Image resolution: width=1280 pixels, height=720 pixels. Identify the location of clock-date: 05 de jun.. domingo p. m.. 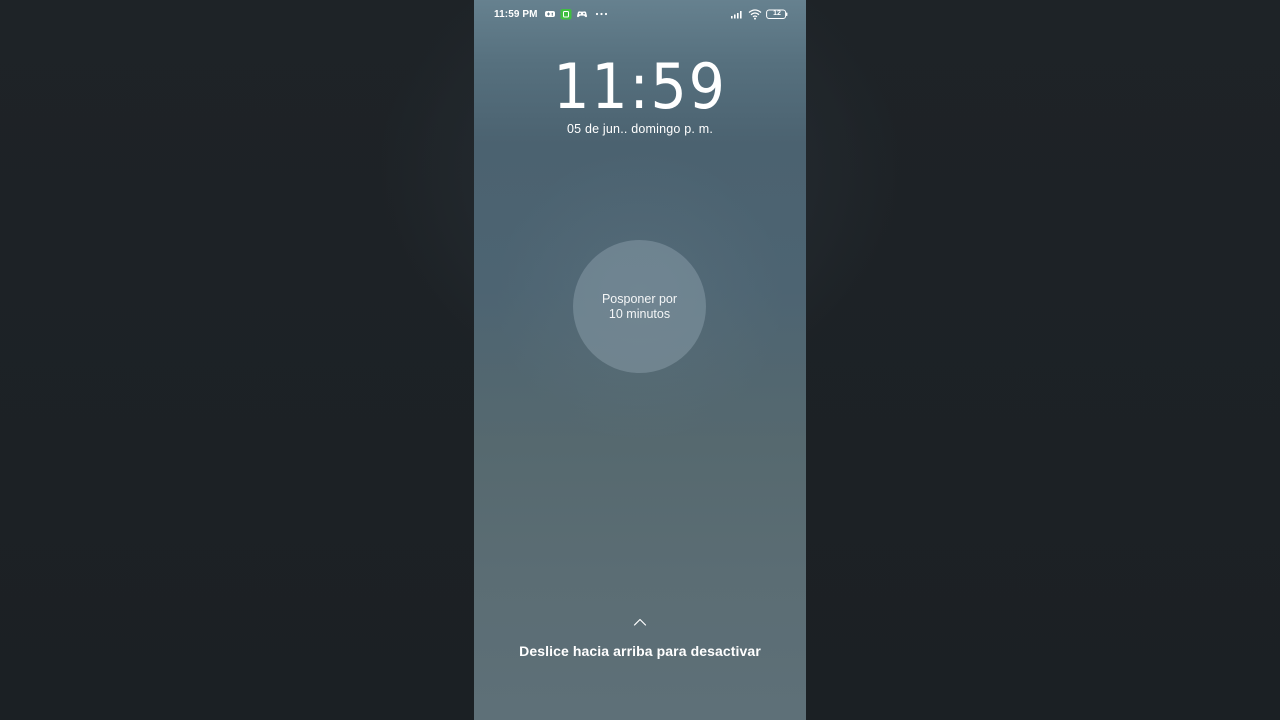
(640, 129).